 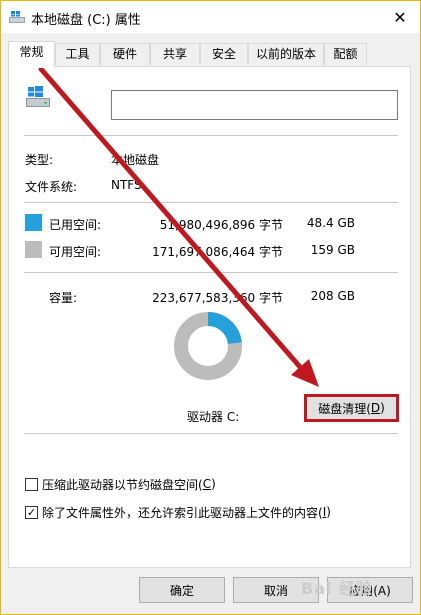 What do you see at coordinates (224, 54) in the screenshot?
I see `tab-security: 安全` at bounding box center [224, 54].